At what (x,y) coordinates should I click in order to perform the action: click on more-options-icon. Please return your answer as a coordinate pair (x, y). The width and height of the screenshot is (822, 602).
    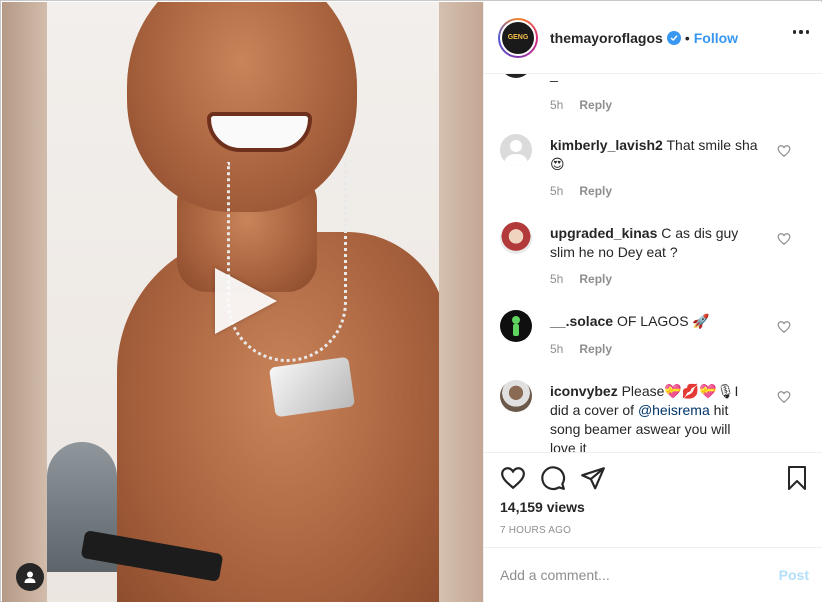
    Looking at the image, I should click on (800, 32).